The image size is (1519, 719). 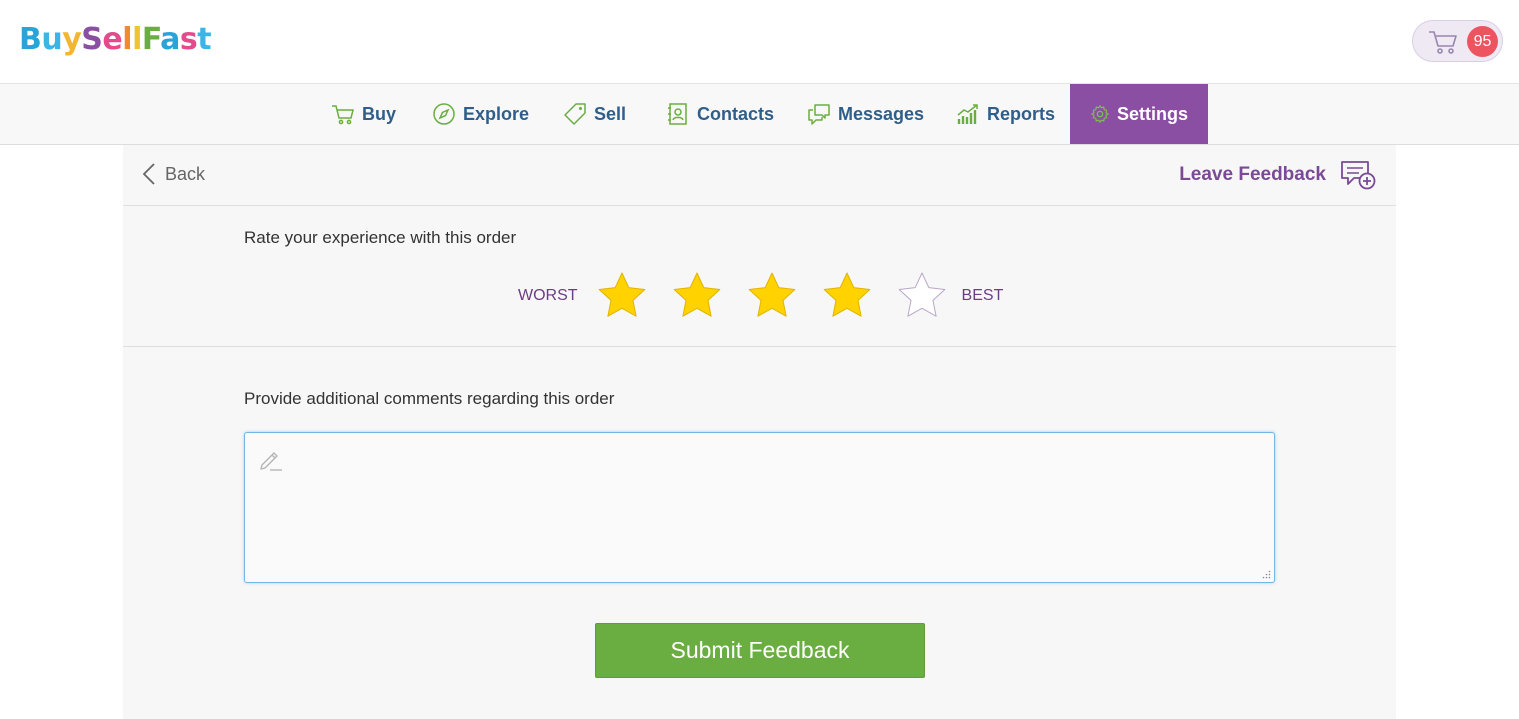 I want to click on compass-icon, so click(x=444, y=114).